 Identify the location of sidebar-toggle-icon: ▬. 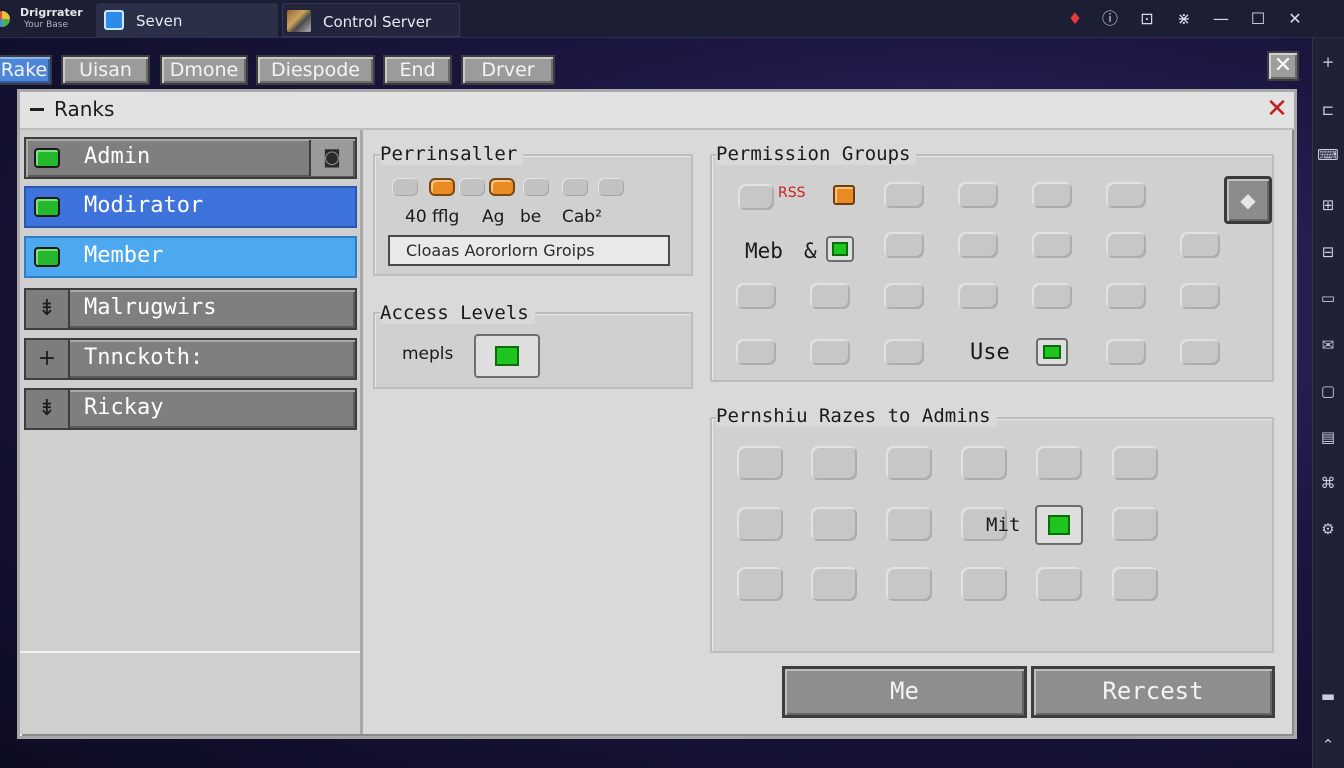
(1328, 696).